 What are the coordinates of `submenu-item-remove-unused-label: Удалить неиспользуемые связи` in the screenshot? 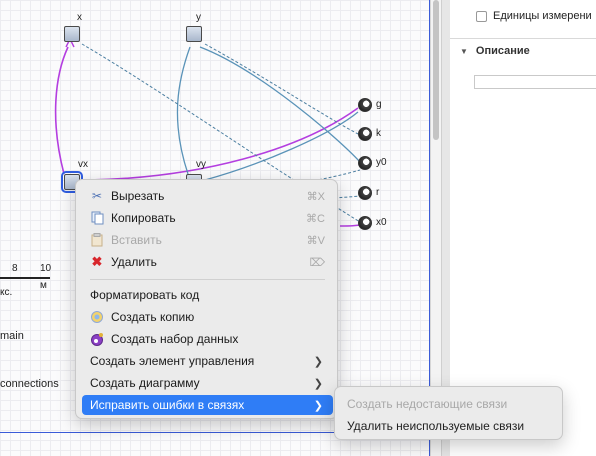 It's located at (436, 426).